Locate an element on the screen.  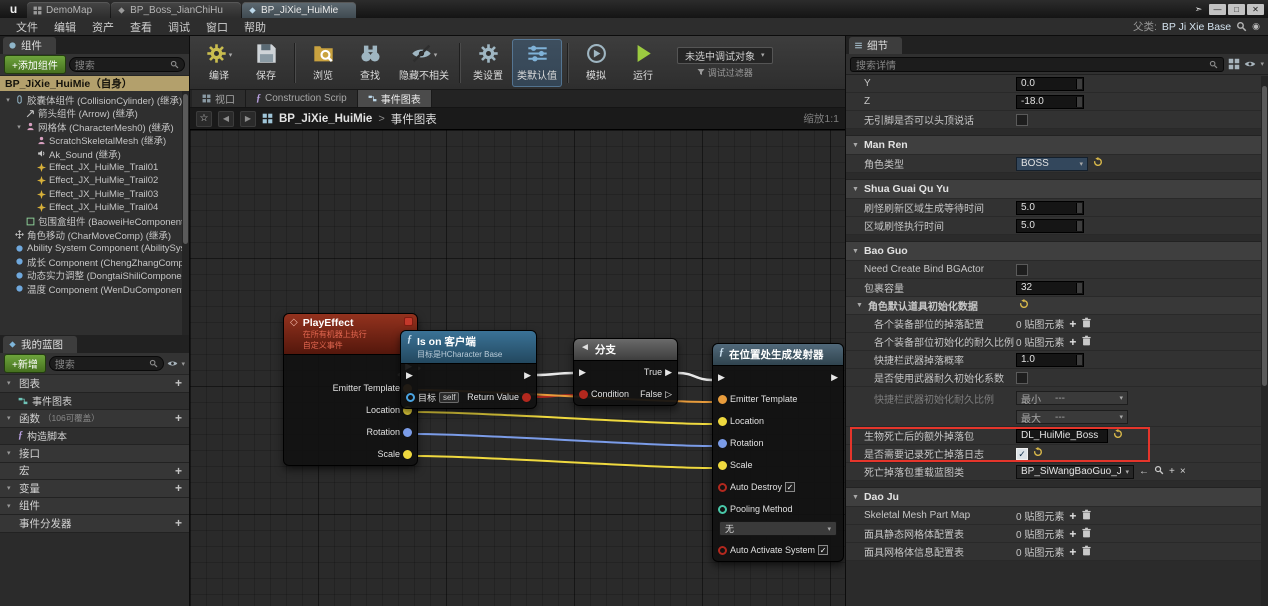
bookmark-star-icon: ☆ is located at coordinates (204, 118).